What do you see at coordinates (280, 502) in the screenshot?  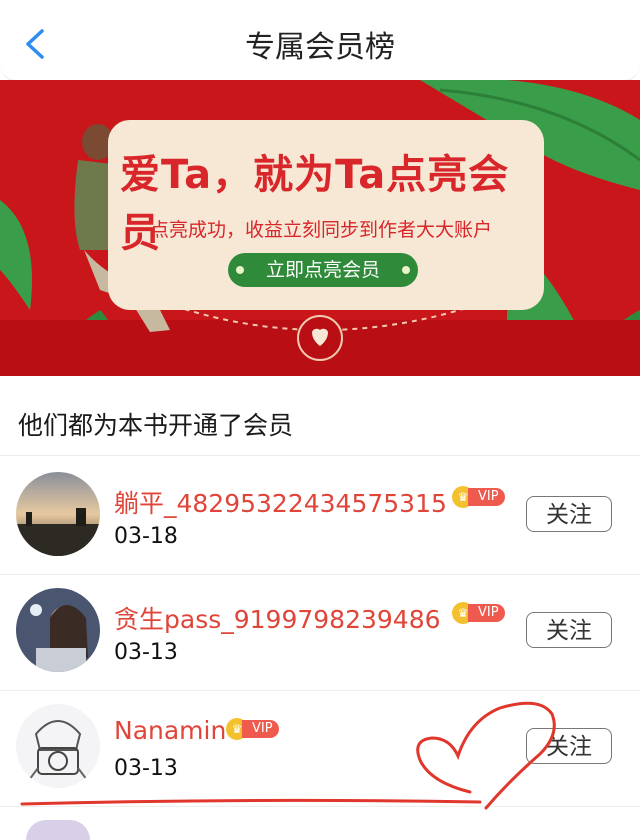 I see `member-name: 躺平_48295322434575315` at bounding box center [280, 502].